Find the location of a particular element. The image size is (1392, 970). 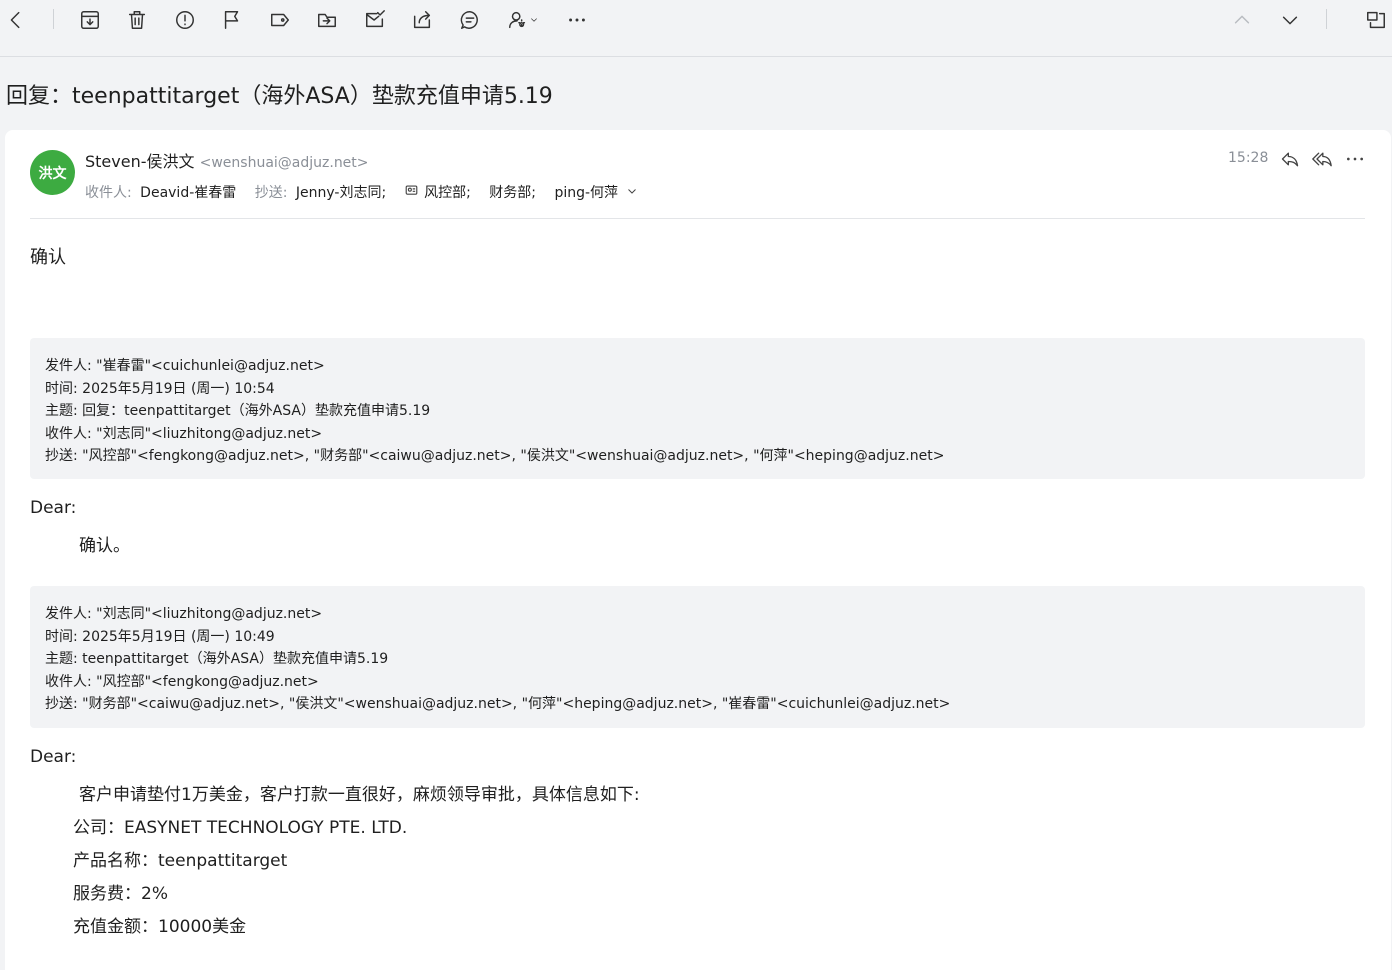

quote-to: 收件人: "刘志同"<liuzhitong@adjuz.net> is located at coordinates (184, 433).